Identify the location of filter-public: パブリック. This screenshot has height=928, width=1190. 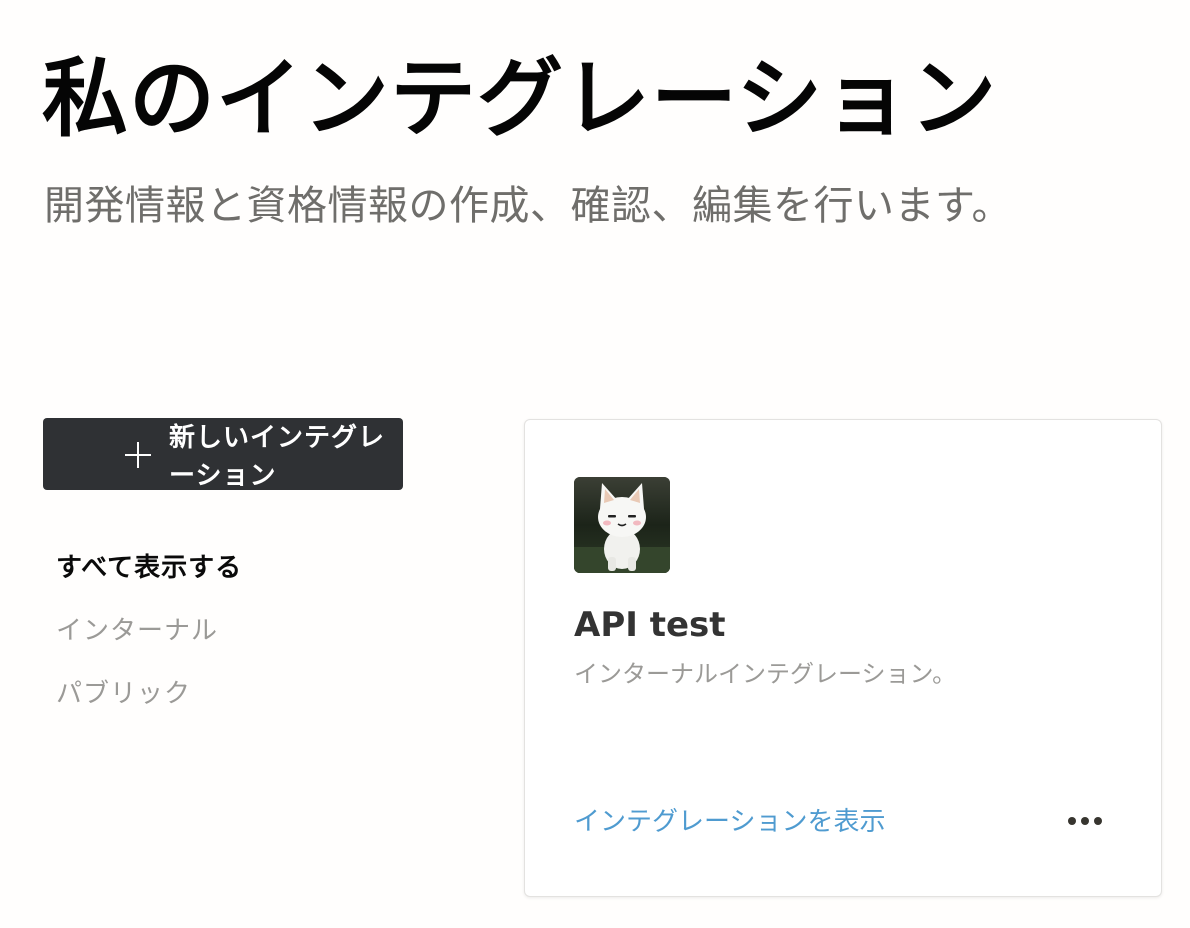
(149, 703).